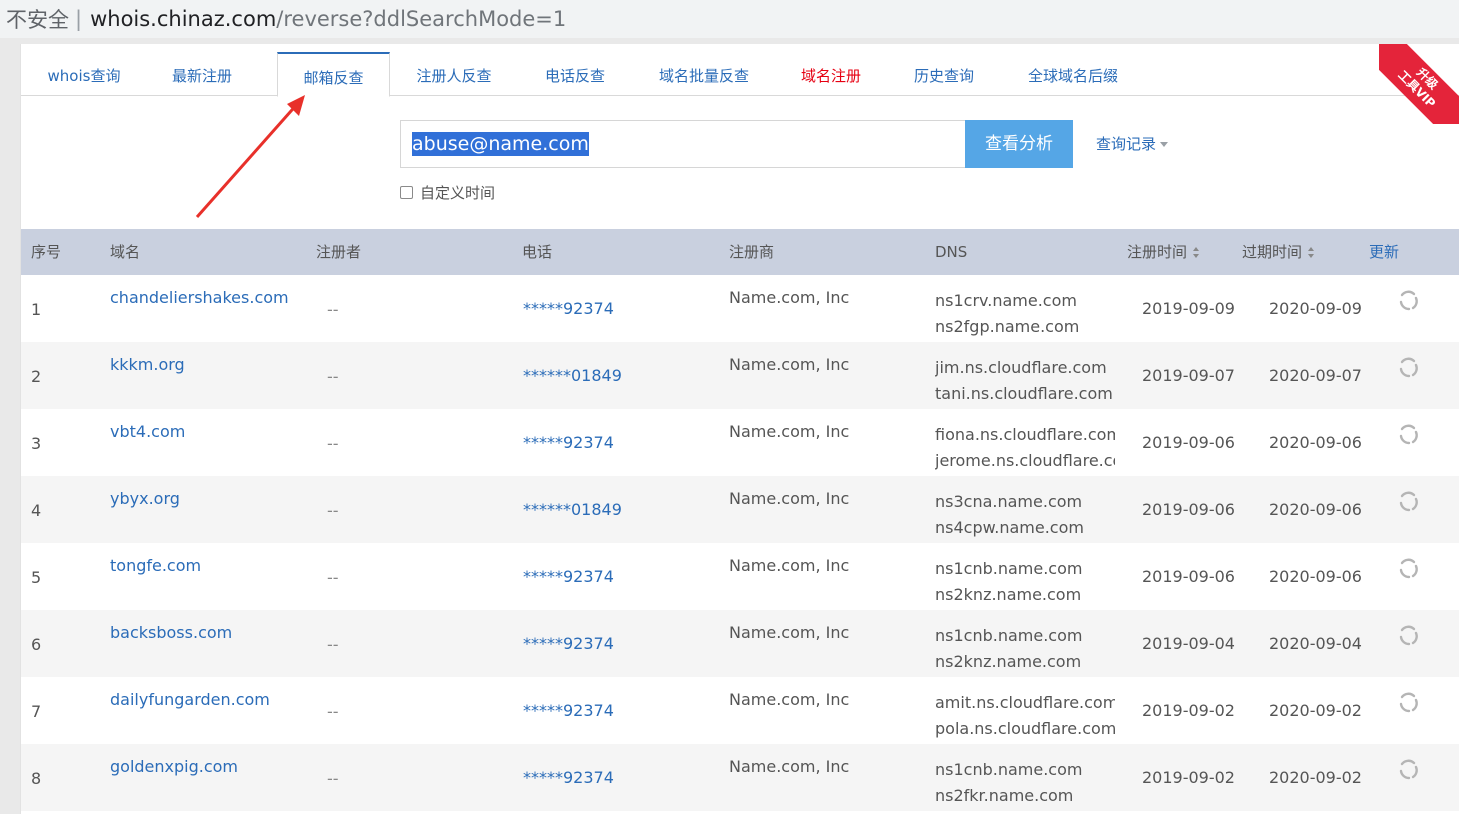  Describe the element at coordinates (1315, 710) in the screenshot. I see `row-exp-date: 2020-09-02` at that location.